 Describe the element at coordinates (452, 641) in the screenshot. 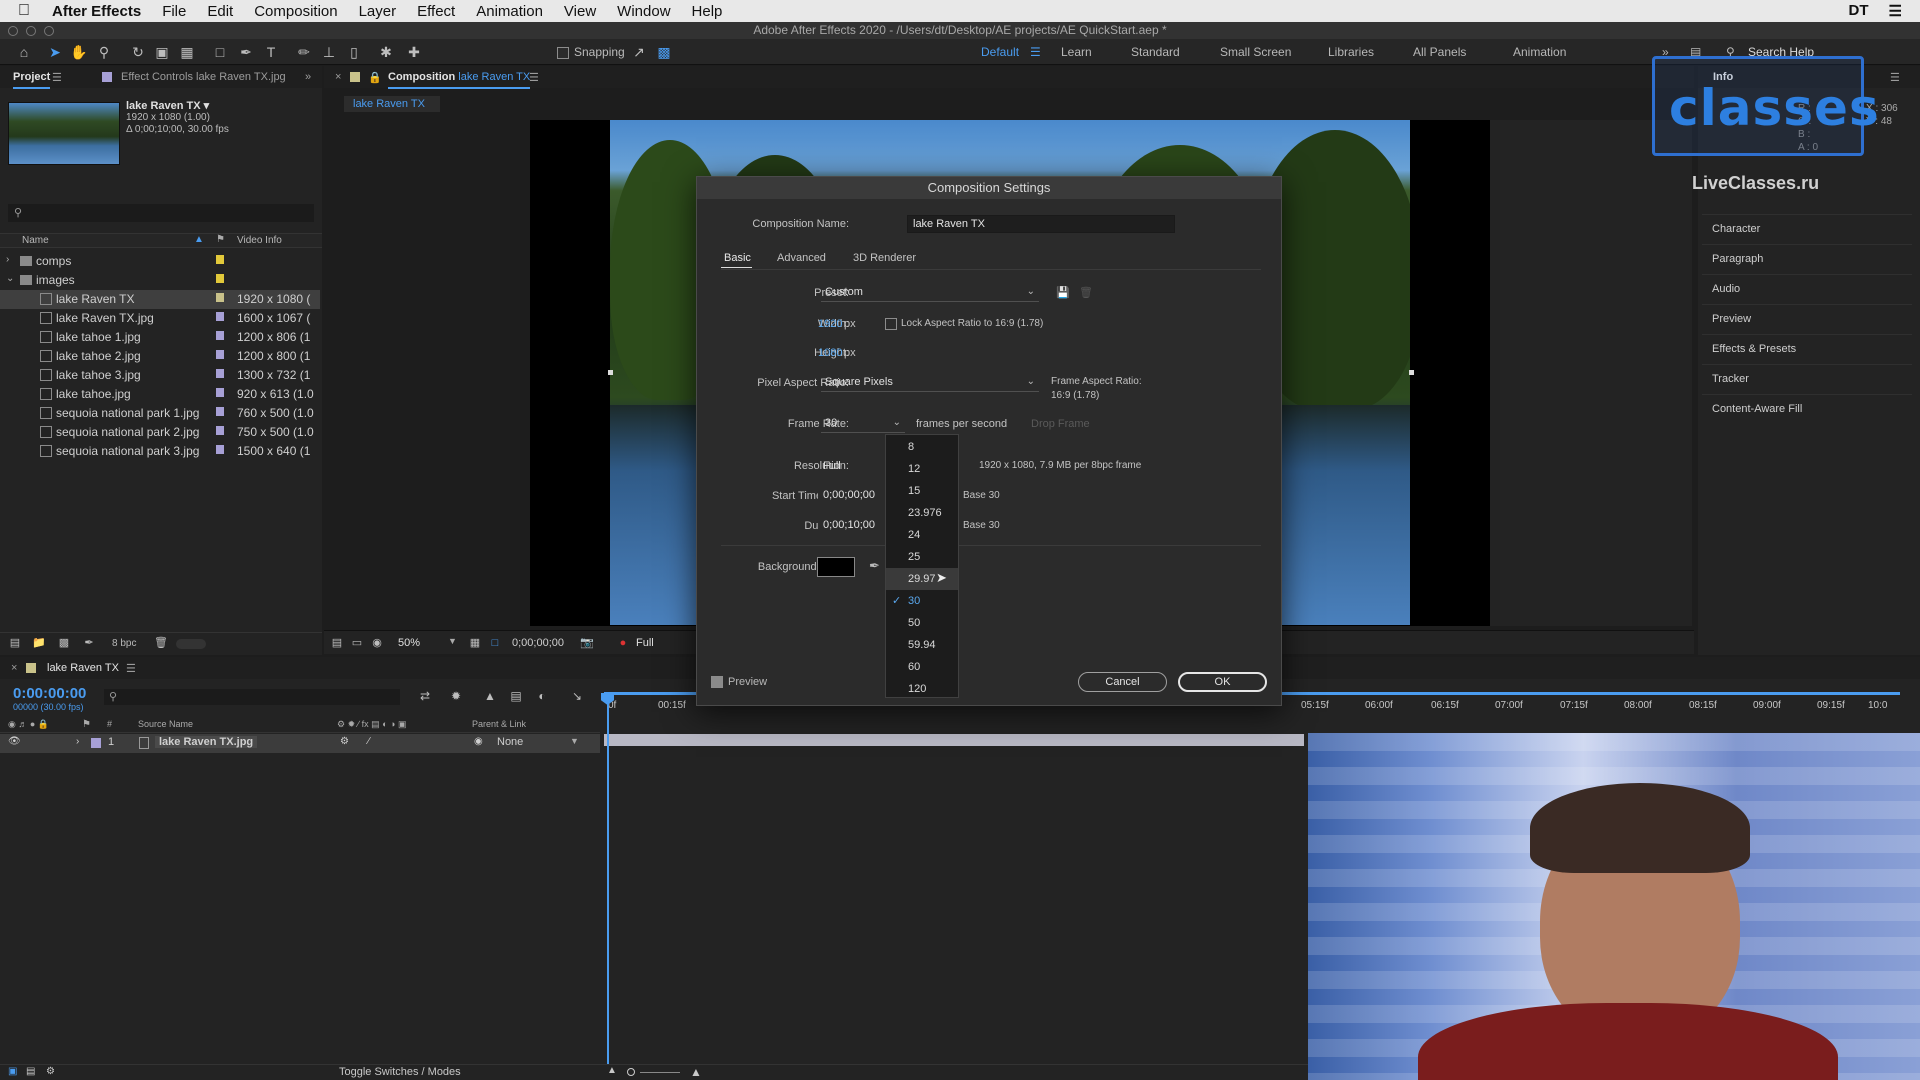

I see `zoom-chevron-icon: ▼` at that location.